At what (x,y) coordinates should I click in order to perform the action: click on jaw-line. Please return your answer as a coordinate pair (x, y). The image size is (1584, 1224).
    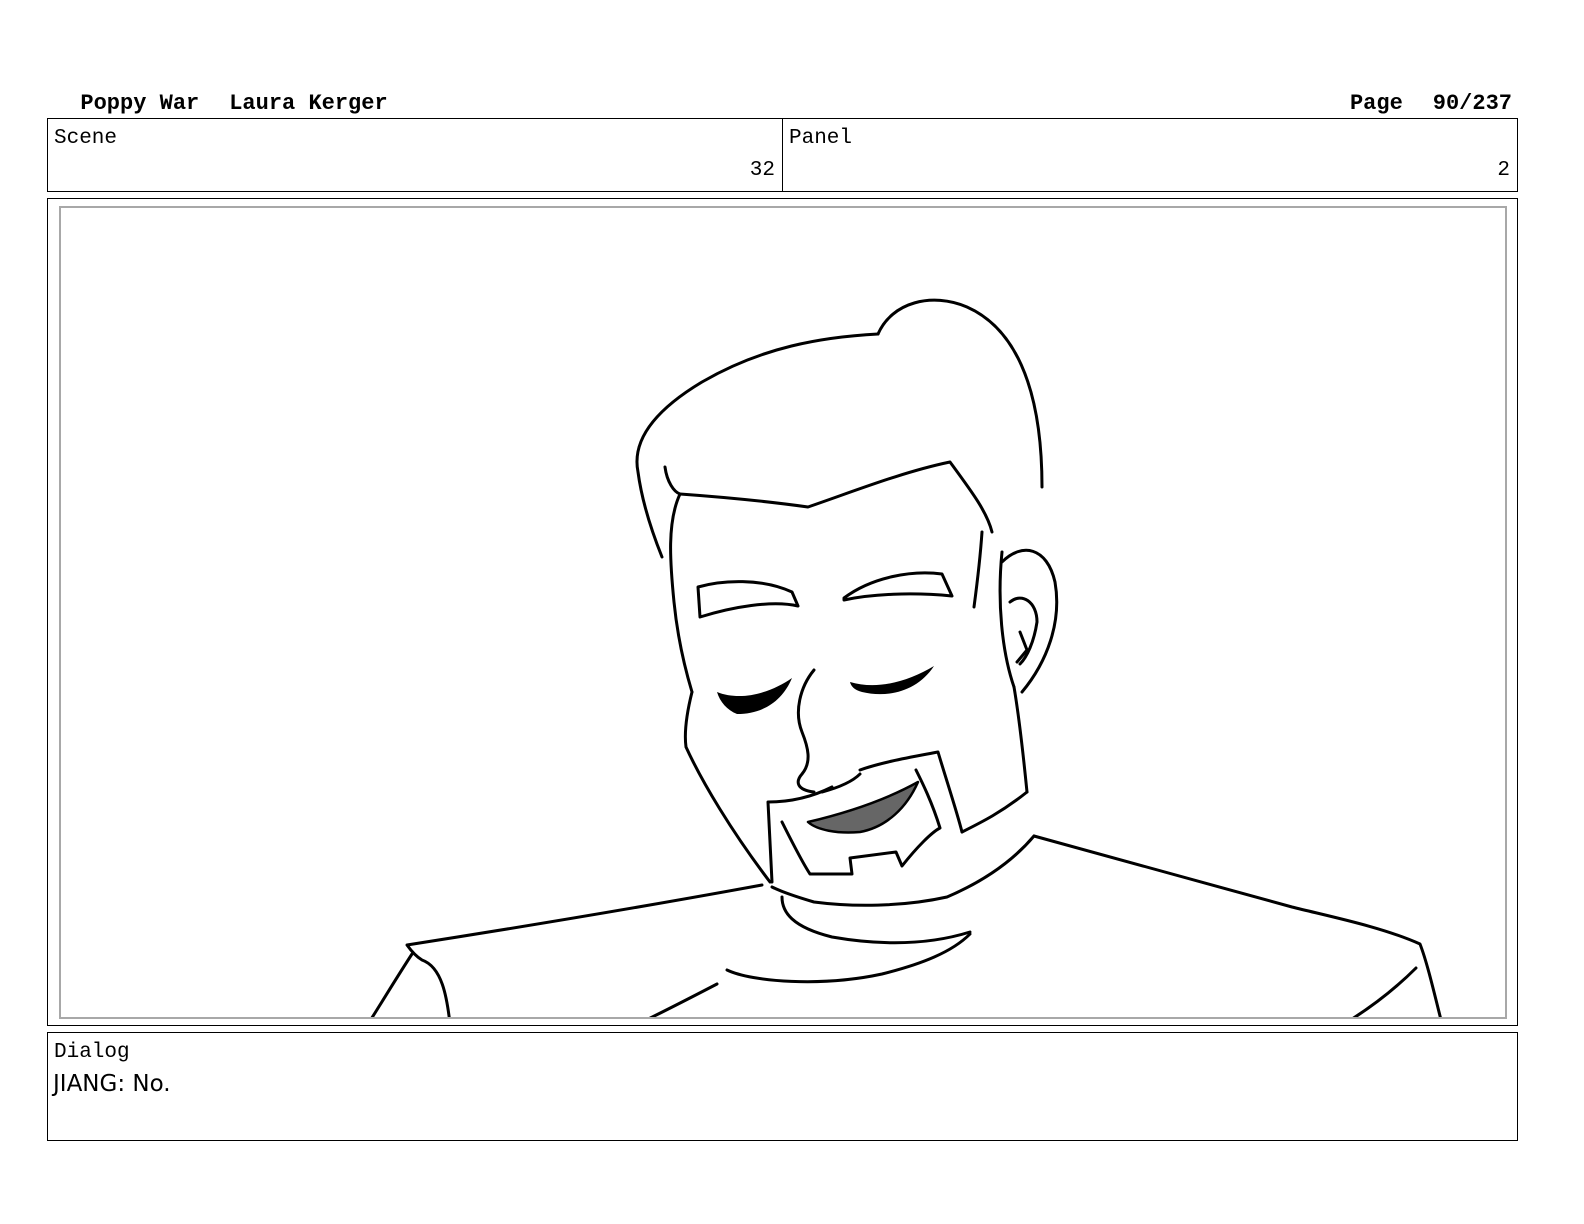
    Looking at the image, I should click on (903, 870).